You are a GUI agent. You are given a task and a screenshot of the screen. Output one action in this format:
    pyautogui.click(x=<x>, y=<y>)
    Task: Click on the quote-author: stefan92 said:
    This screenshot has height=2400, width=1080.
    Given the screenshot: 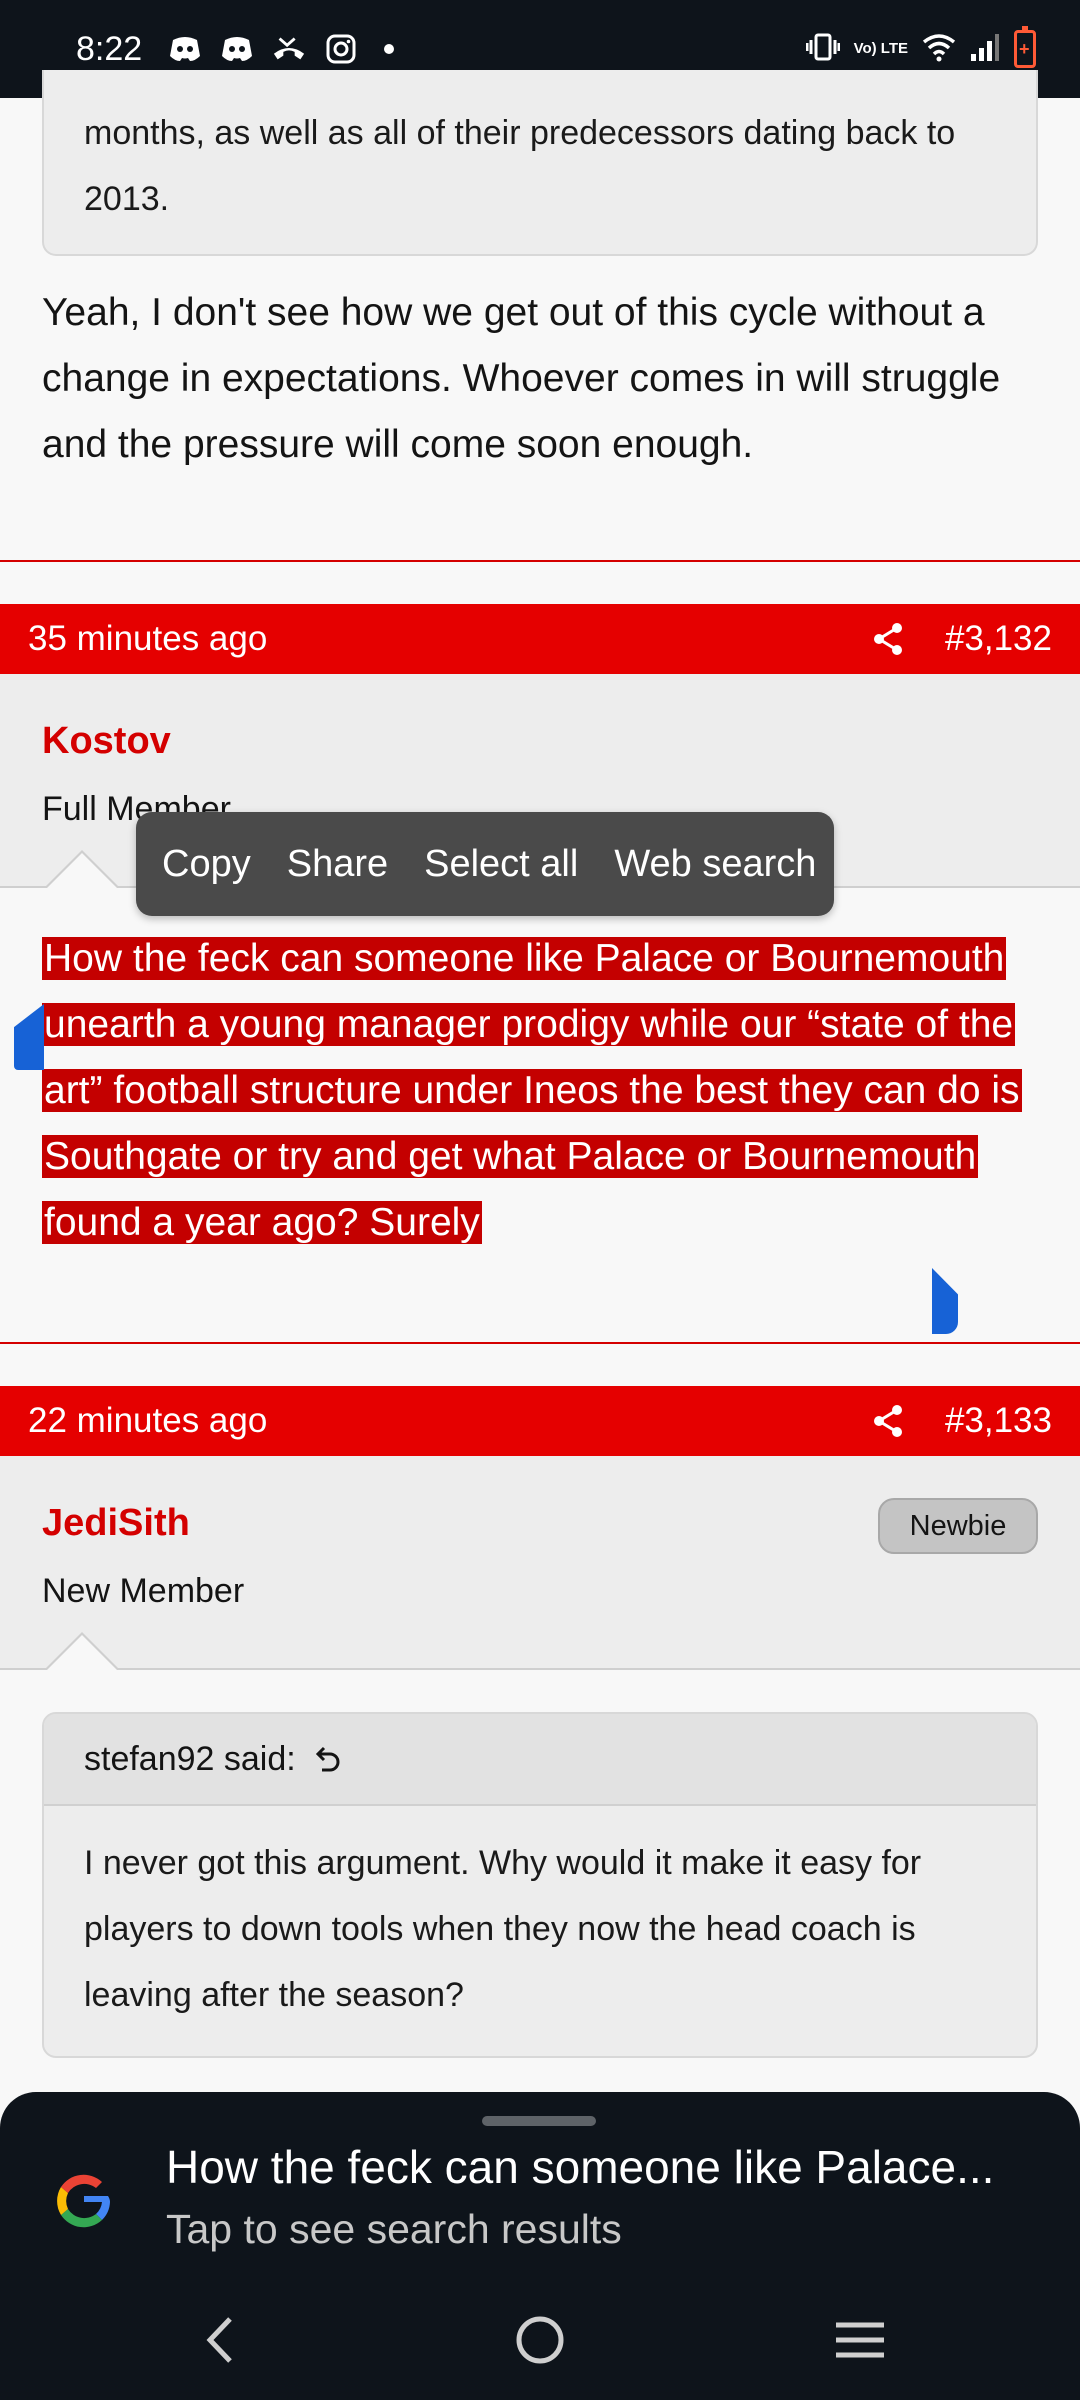 What is the action you would take?
    pyautogui.click(x=190, y=1759)
    